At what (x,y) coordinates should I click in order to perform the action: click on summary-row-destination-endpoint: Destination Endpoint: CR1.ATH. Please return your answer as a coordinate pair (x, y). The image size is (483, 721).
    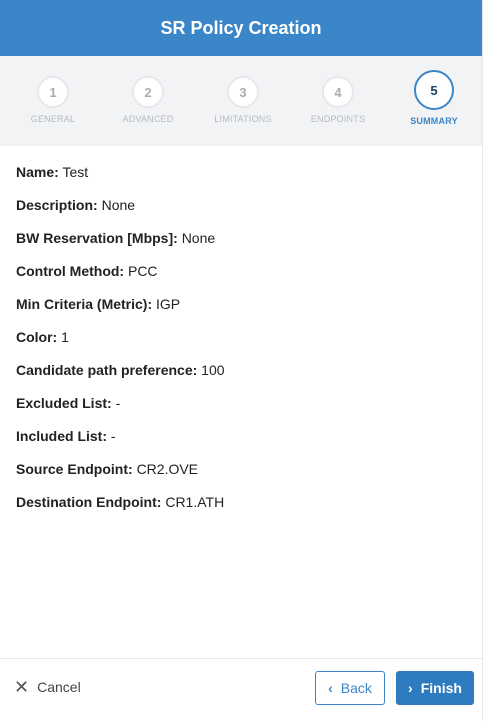
    Looking at the image, I should click on (241, 502).